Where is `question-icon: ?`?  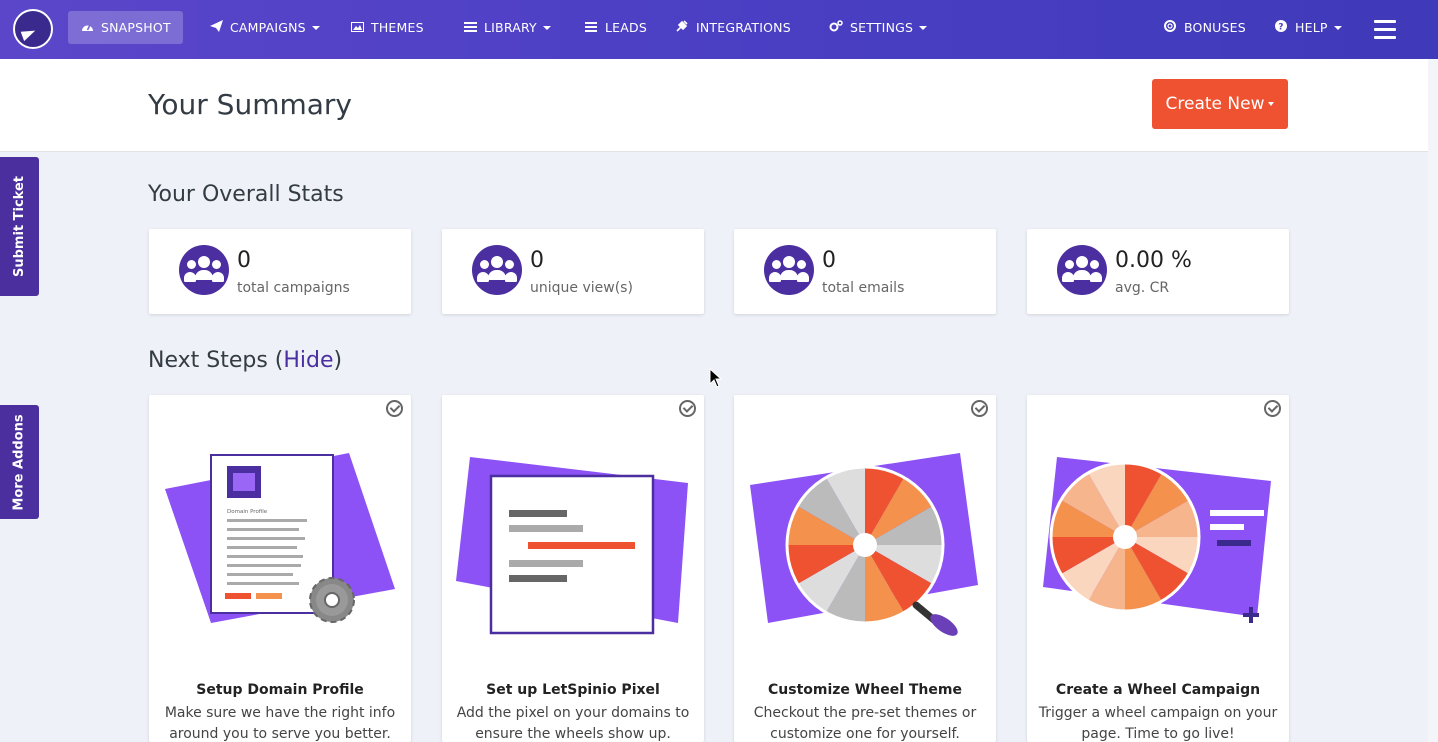
question-icon: ? is located at coordinates (1281, 27).